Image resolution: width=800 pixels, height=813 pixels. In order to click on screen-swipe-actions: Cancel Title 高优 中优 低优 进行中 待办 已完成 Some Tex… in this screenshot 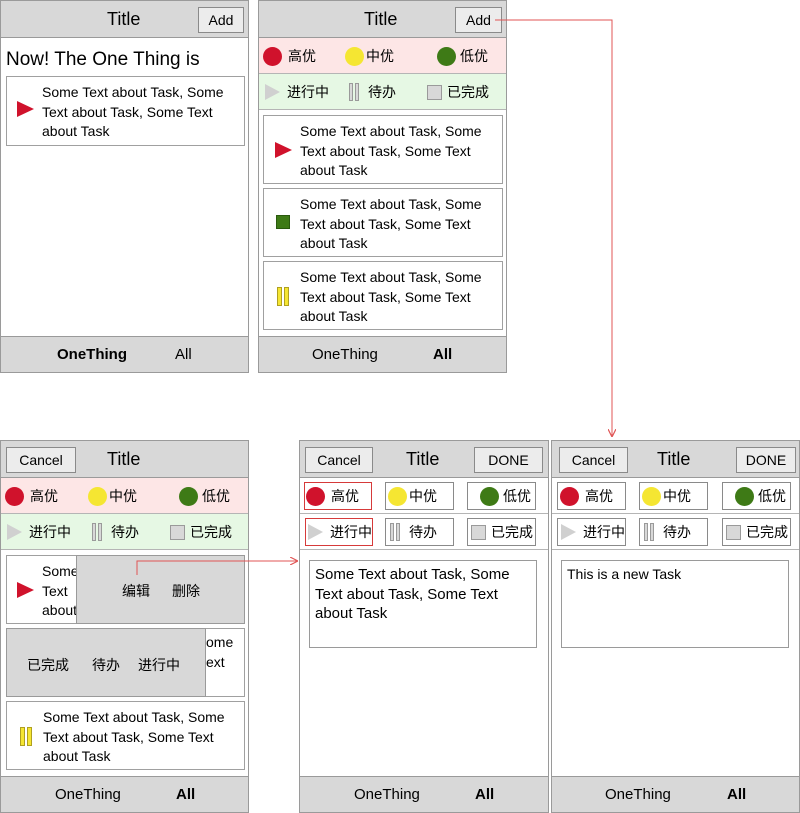, I will do `click(124, 626)`.